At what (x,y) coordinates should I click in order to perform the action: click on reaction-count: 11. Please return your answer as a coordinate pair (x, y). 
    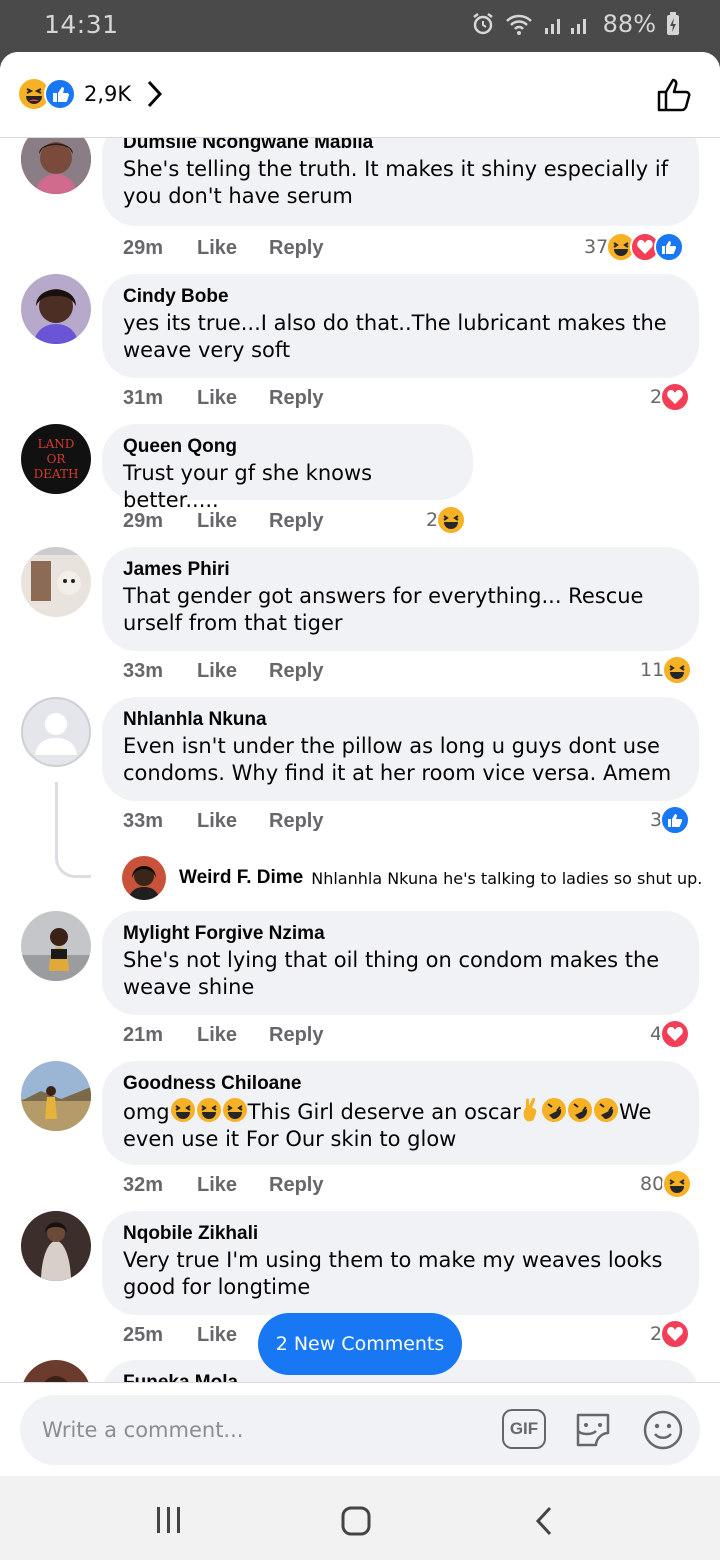
    Looking at the image, I should click on (652, 670).